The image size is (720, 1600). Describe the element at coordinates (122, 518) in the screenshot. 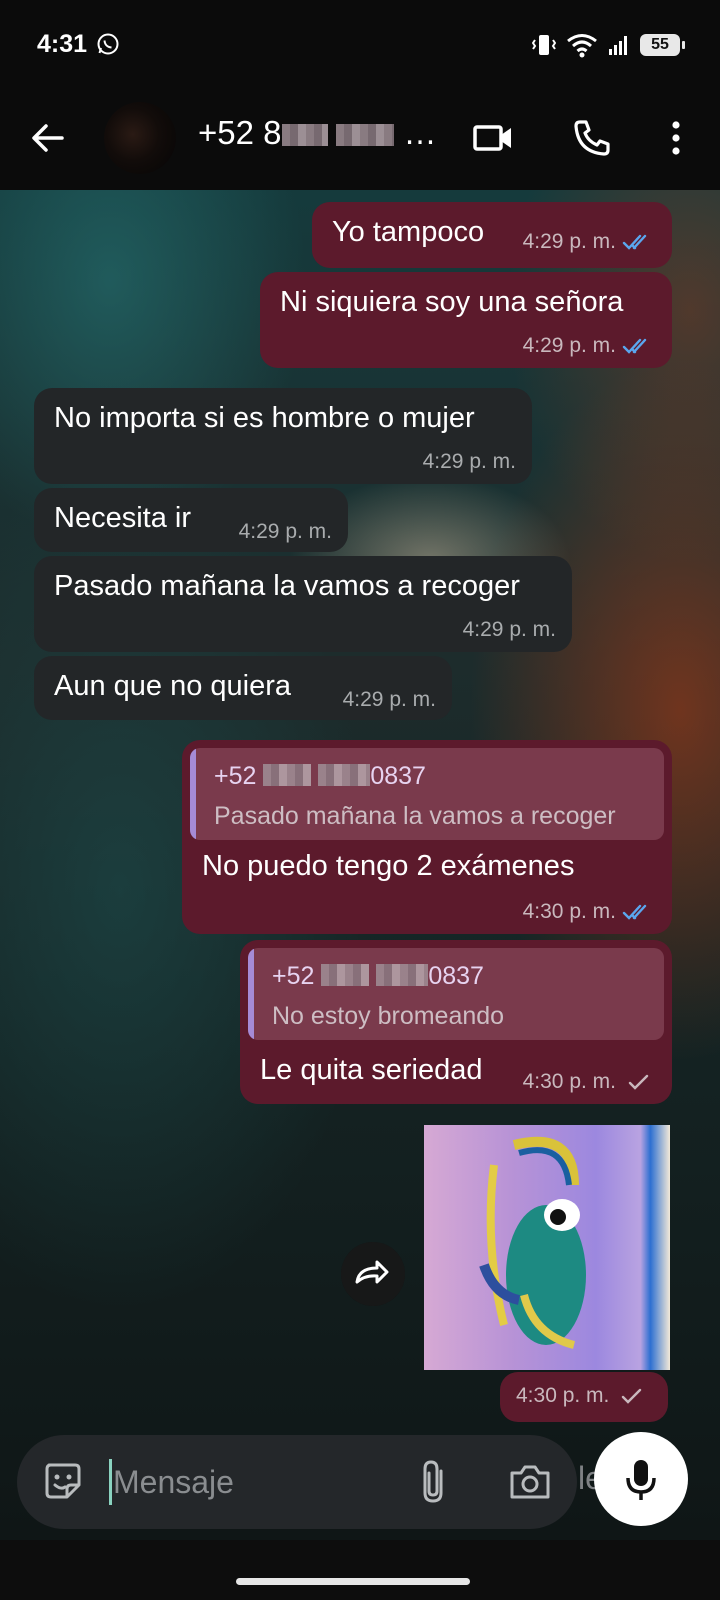

I see `message-text: Necesita ir` at that location.